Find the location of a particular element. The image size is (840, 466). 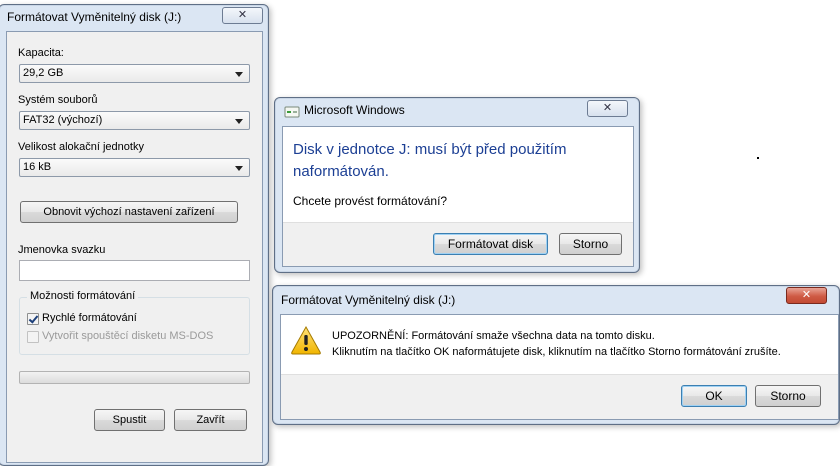

volume-label-input is located at coordinates (134, 270).